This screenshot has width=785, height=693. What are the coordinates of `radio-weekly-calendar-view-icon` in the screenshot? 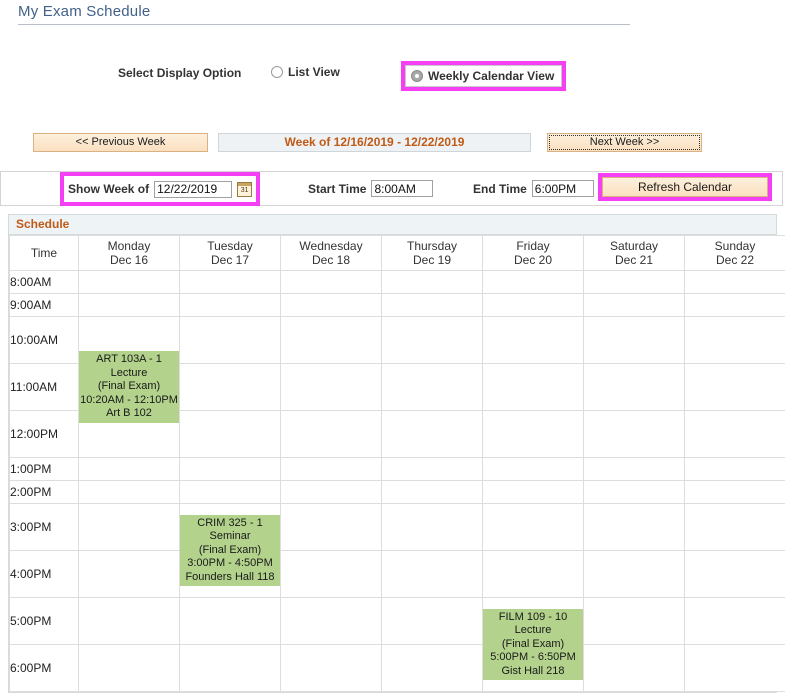 It's located at (417, 76).